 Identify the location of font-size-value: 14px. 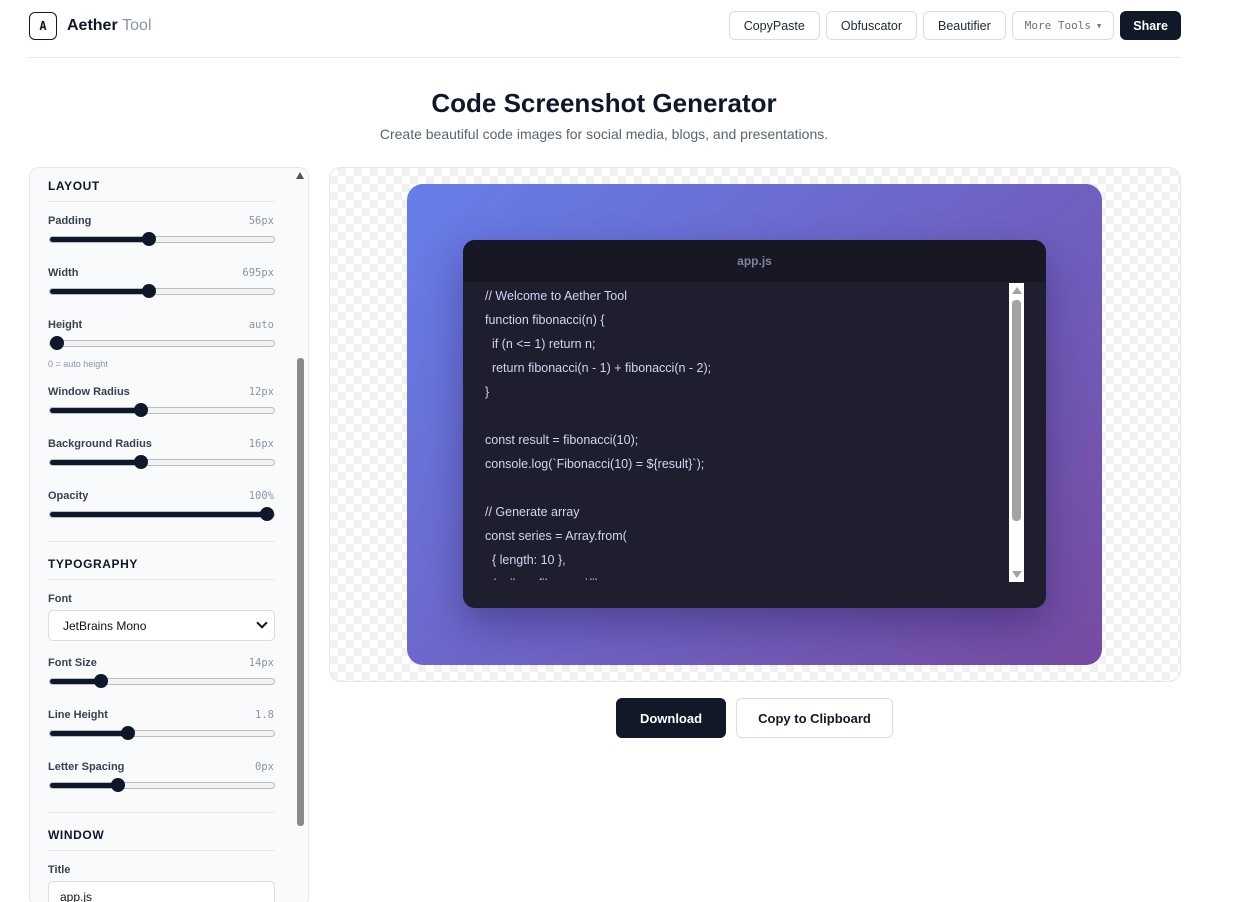
(261, 663).